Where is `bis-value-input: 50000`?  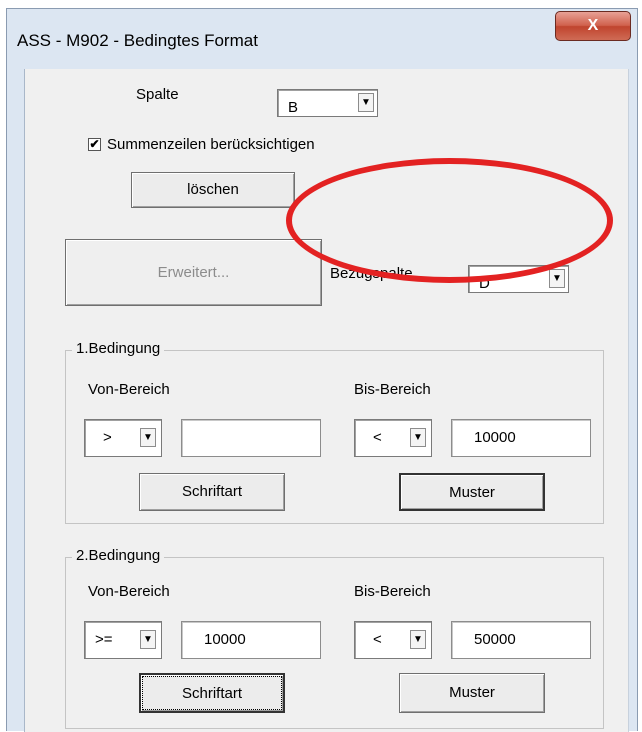 bis-value-input: 50000 is located at coordinates (521, 640).